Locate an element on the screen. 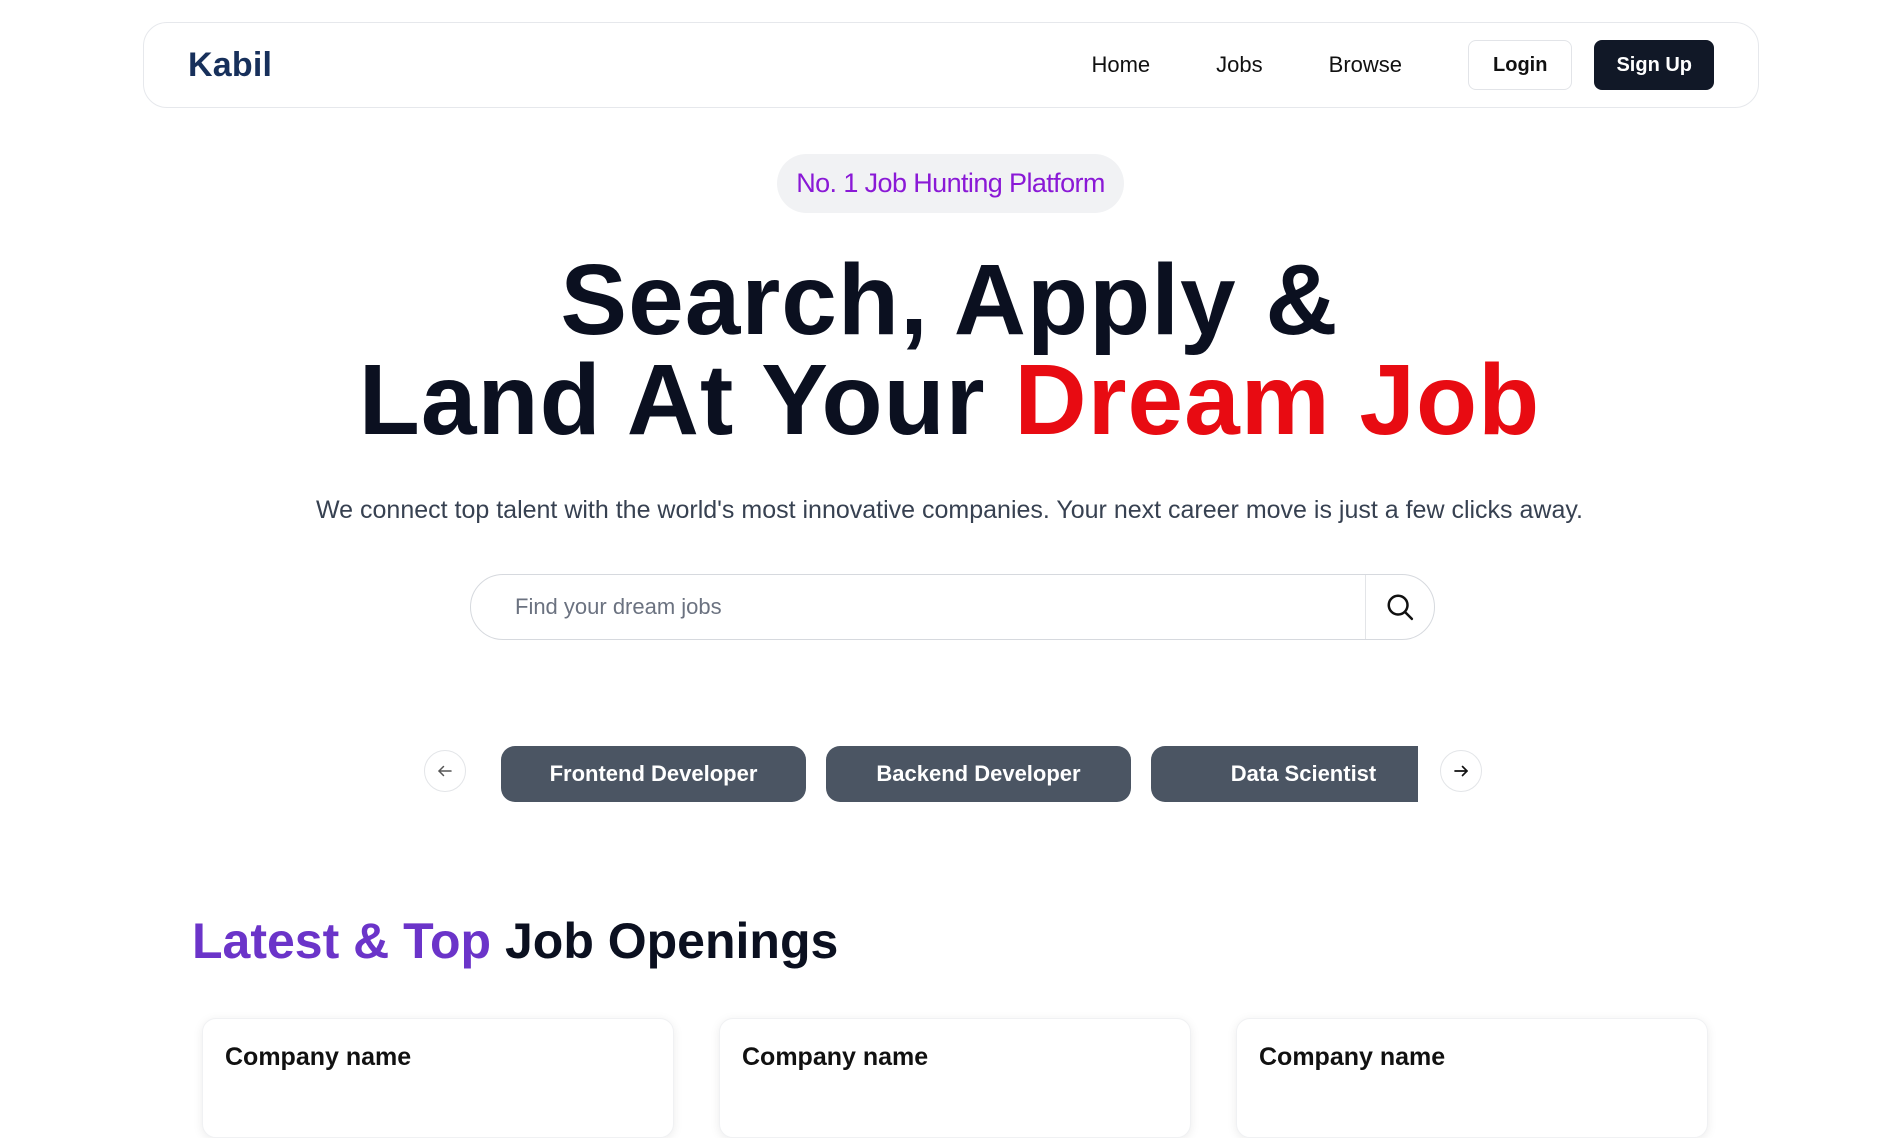 This screenshot has width=1899, height=1138. hero-title-line2-plain: Land At Your is located at coordinates (686, 400).